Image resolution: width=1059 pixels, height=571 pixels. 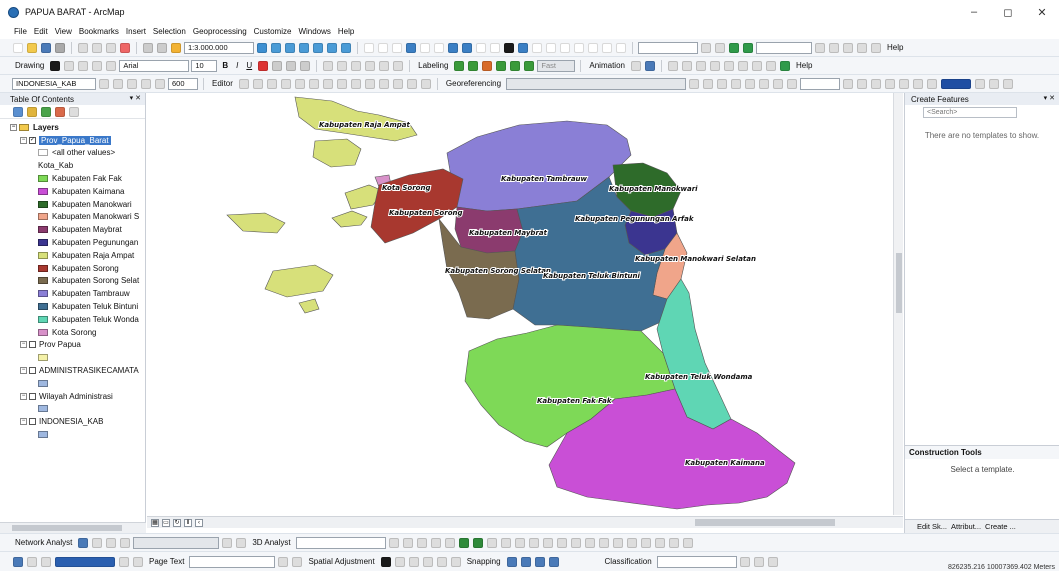 I want to click on hyperlink-icon, so click(x=537, y=47).